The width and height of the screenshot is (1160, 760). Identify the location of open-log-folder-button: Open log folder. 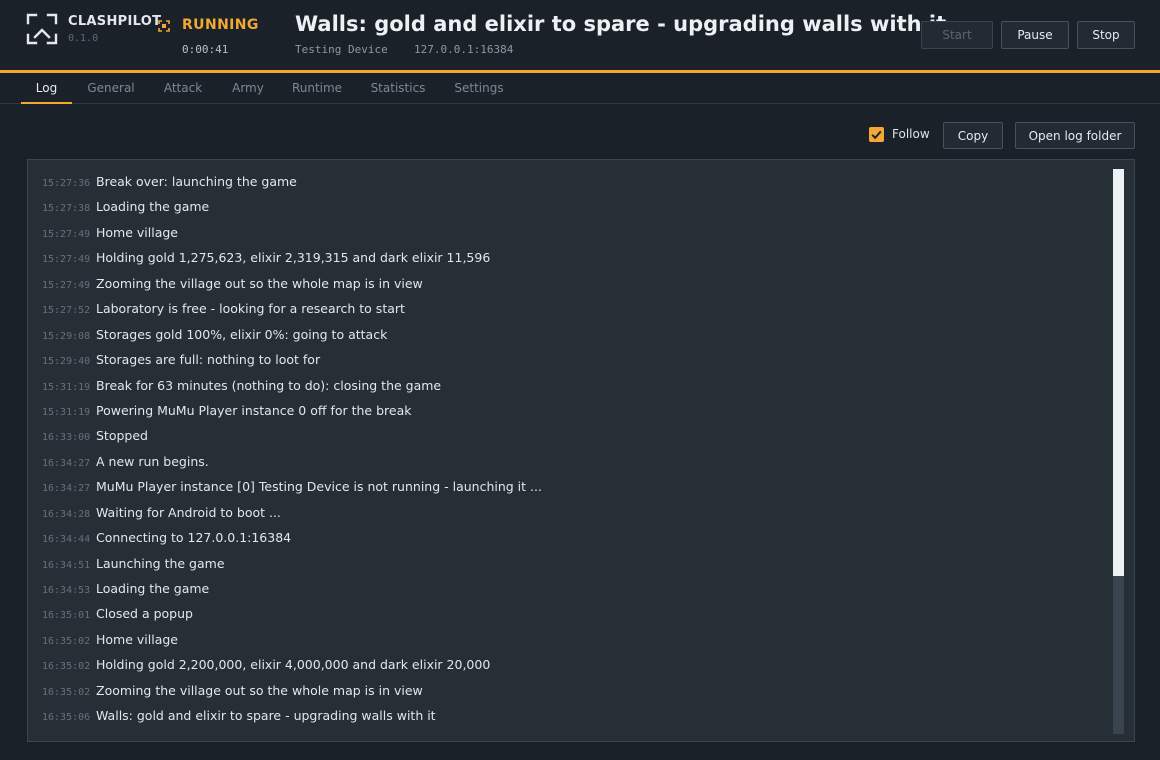
(1075, 135).